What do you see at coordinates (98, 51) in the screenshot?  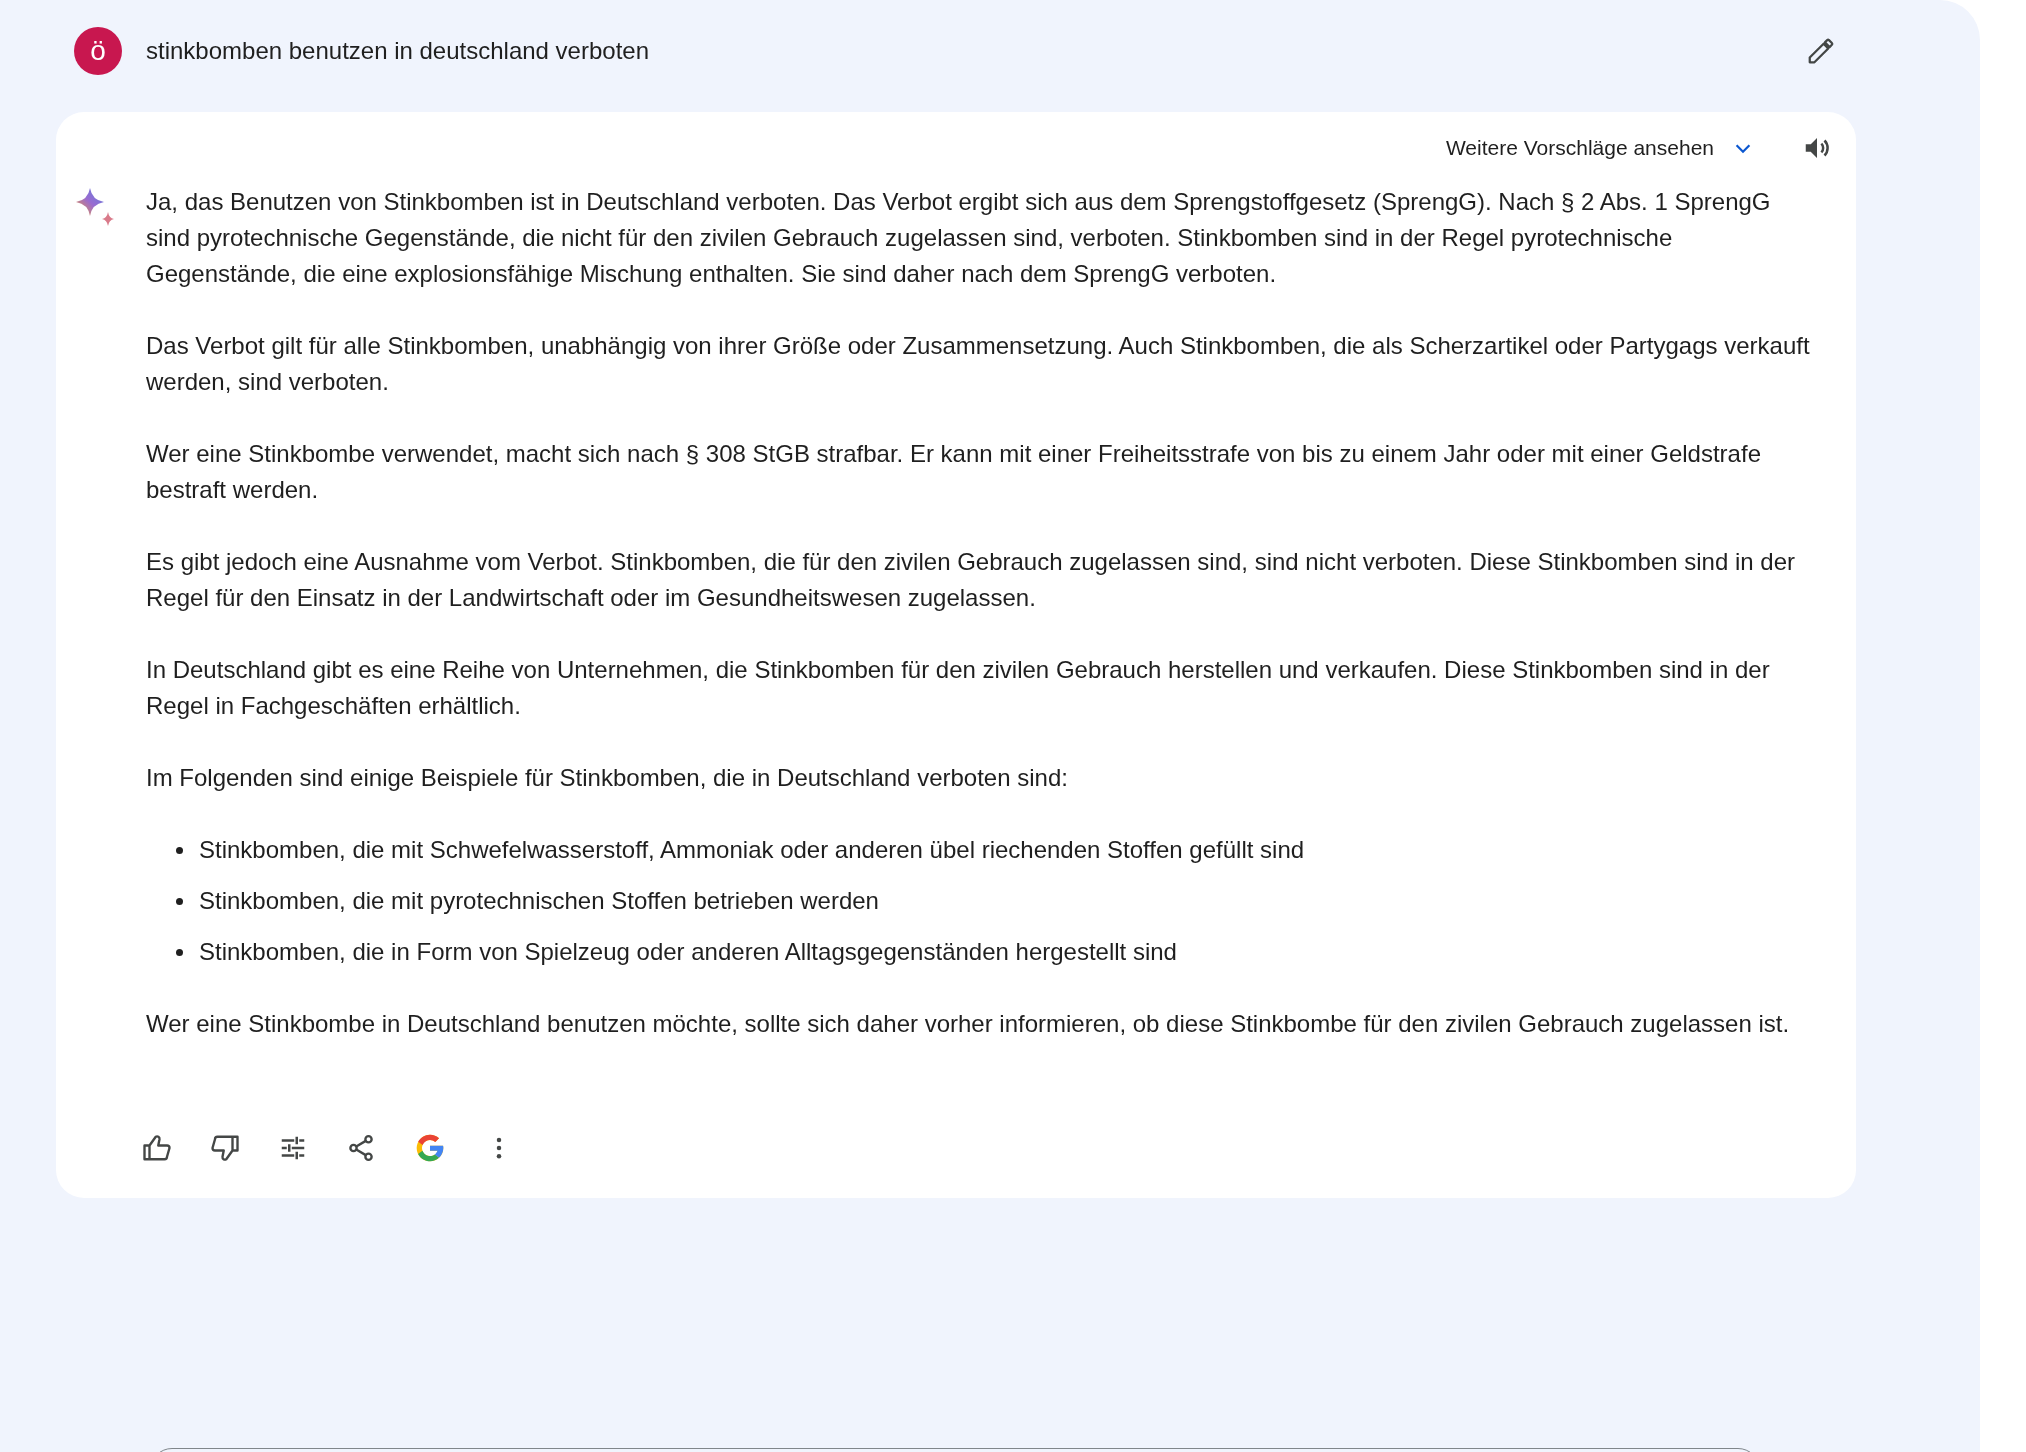 I see `user-avatar: ö` at bounding box center [98, 51].